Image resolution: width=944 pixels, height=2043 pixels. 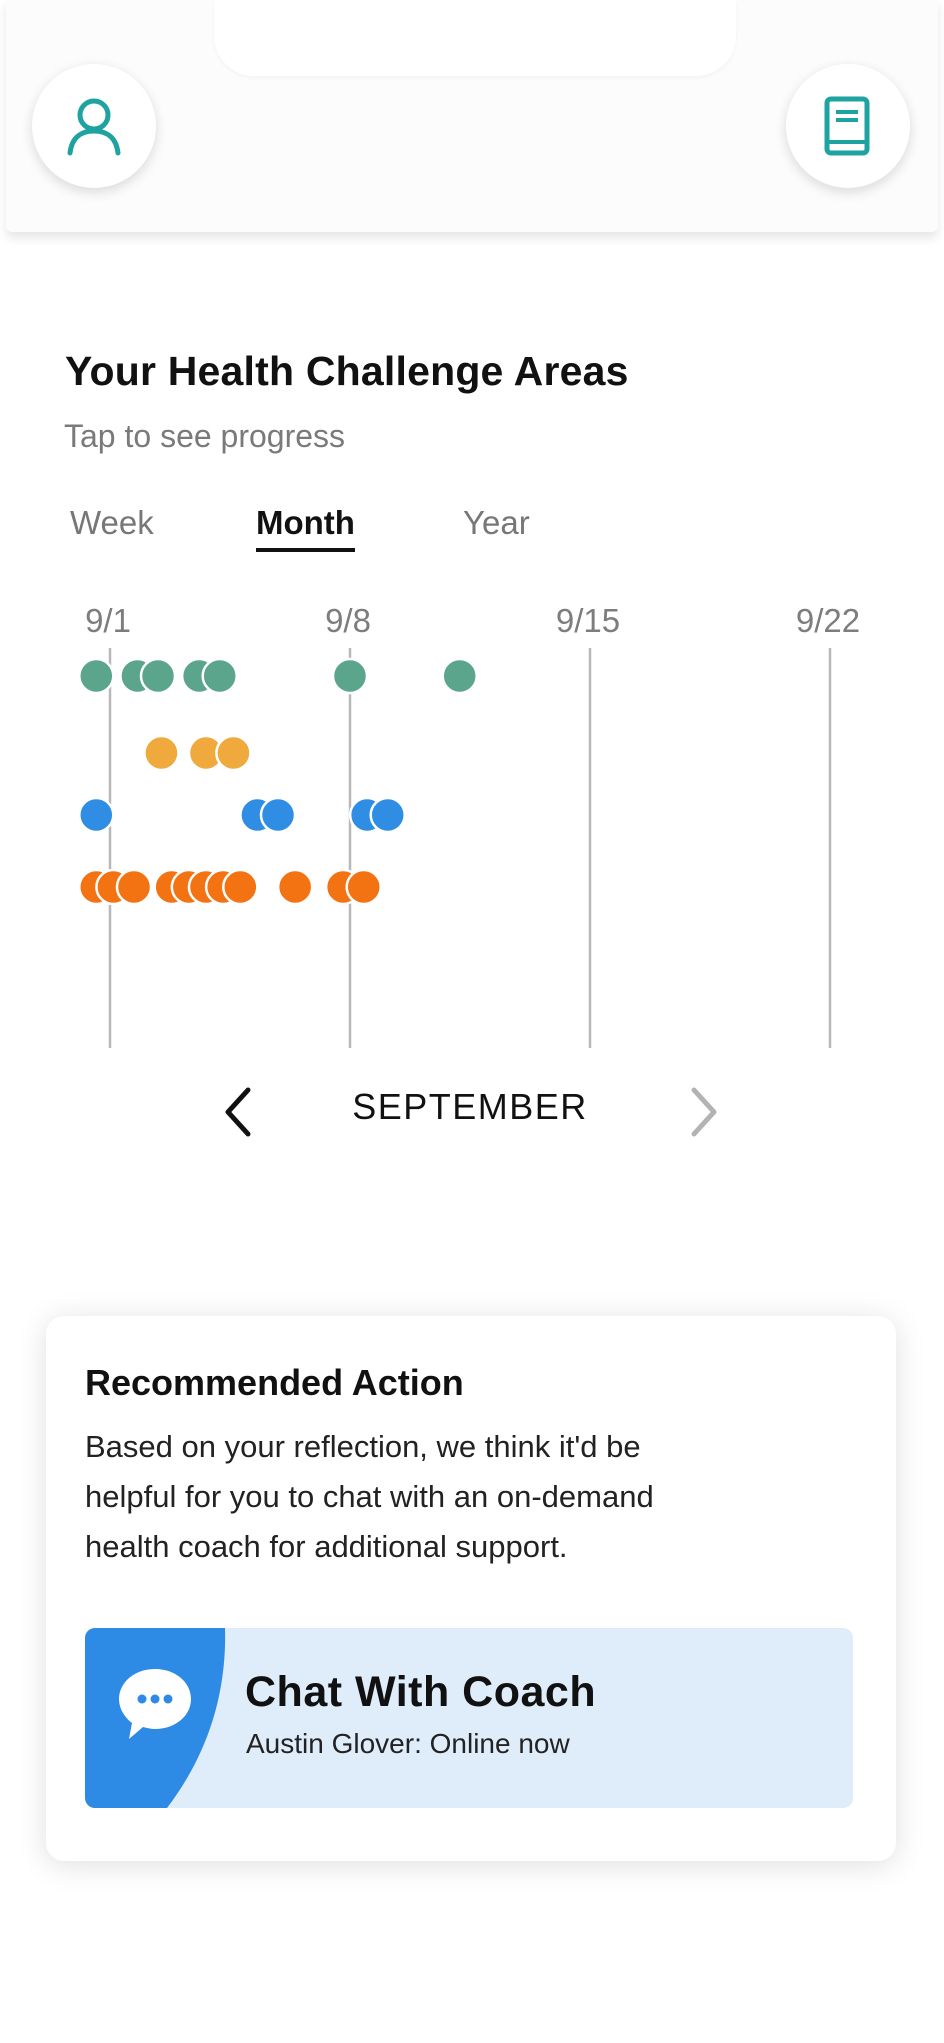 I want to click on book-icon, so click(x=847, y=126).